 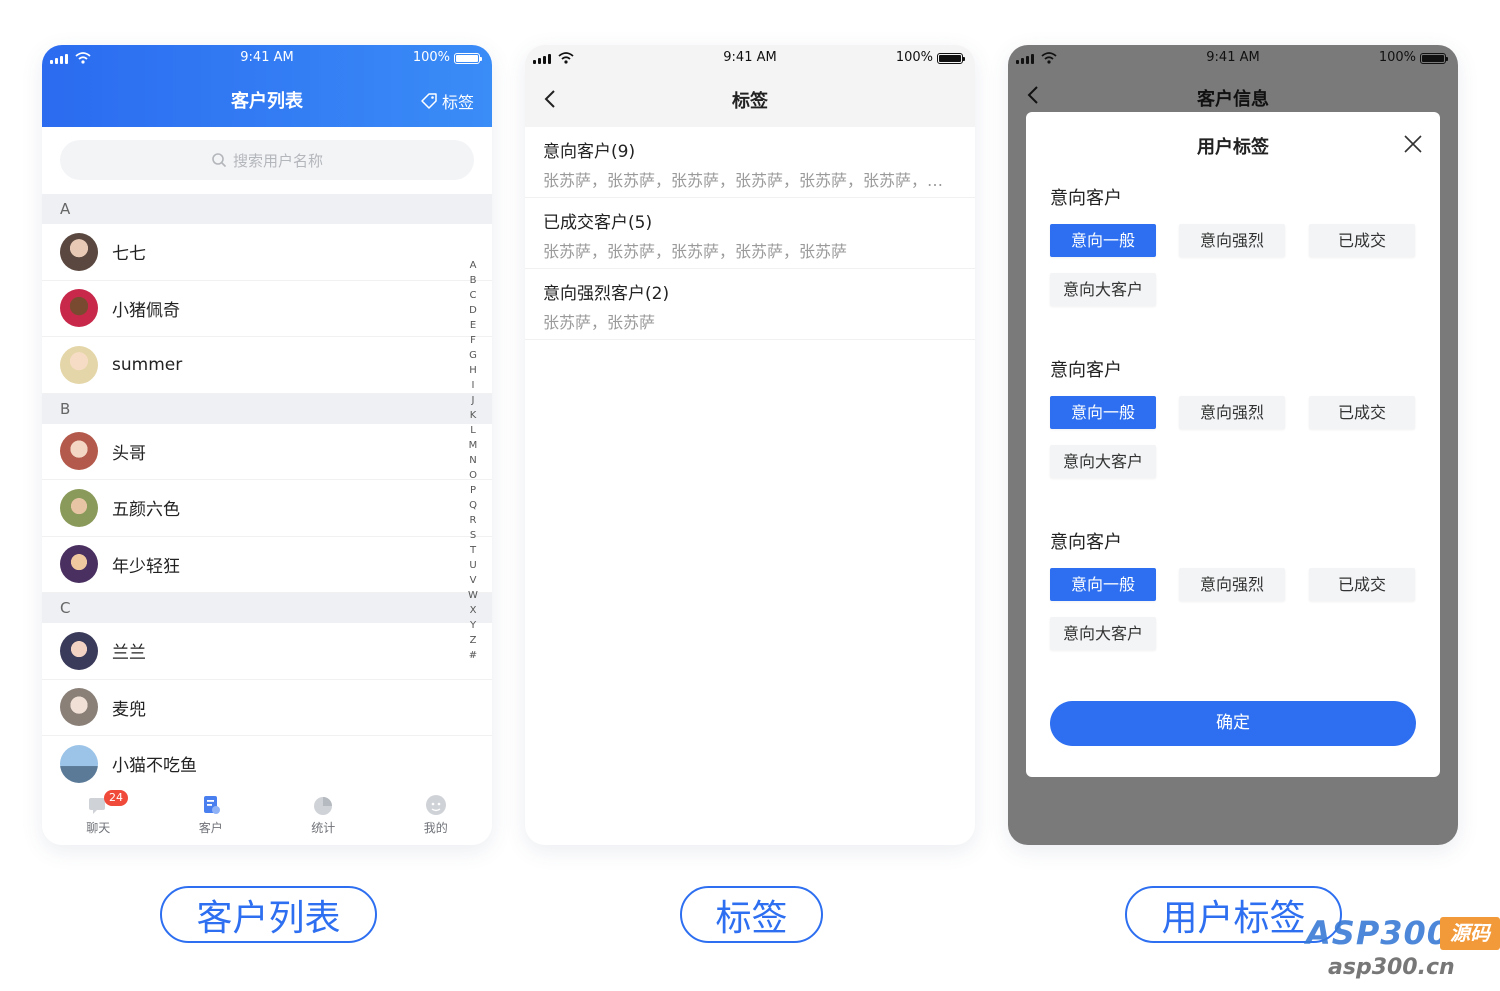 What do you see at coordinates (473, 430) in the screenshot?
I see `index-letter: L` at bounding box center [473, 430].